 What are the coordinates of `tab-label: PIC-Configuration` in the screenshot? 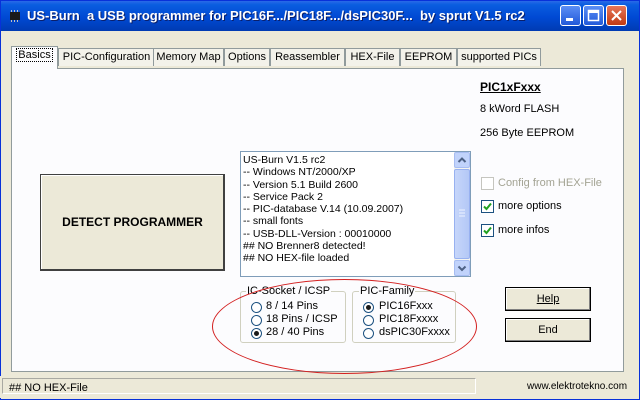 It's located at (106, 57).